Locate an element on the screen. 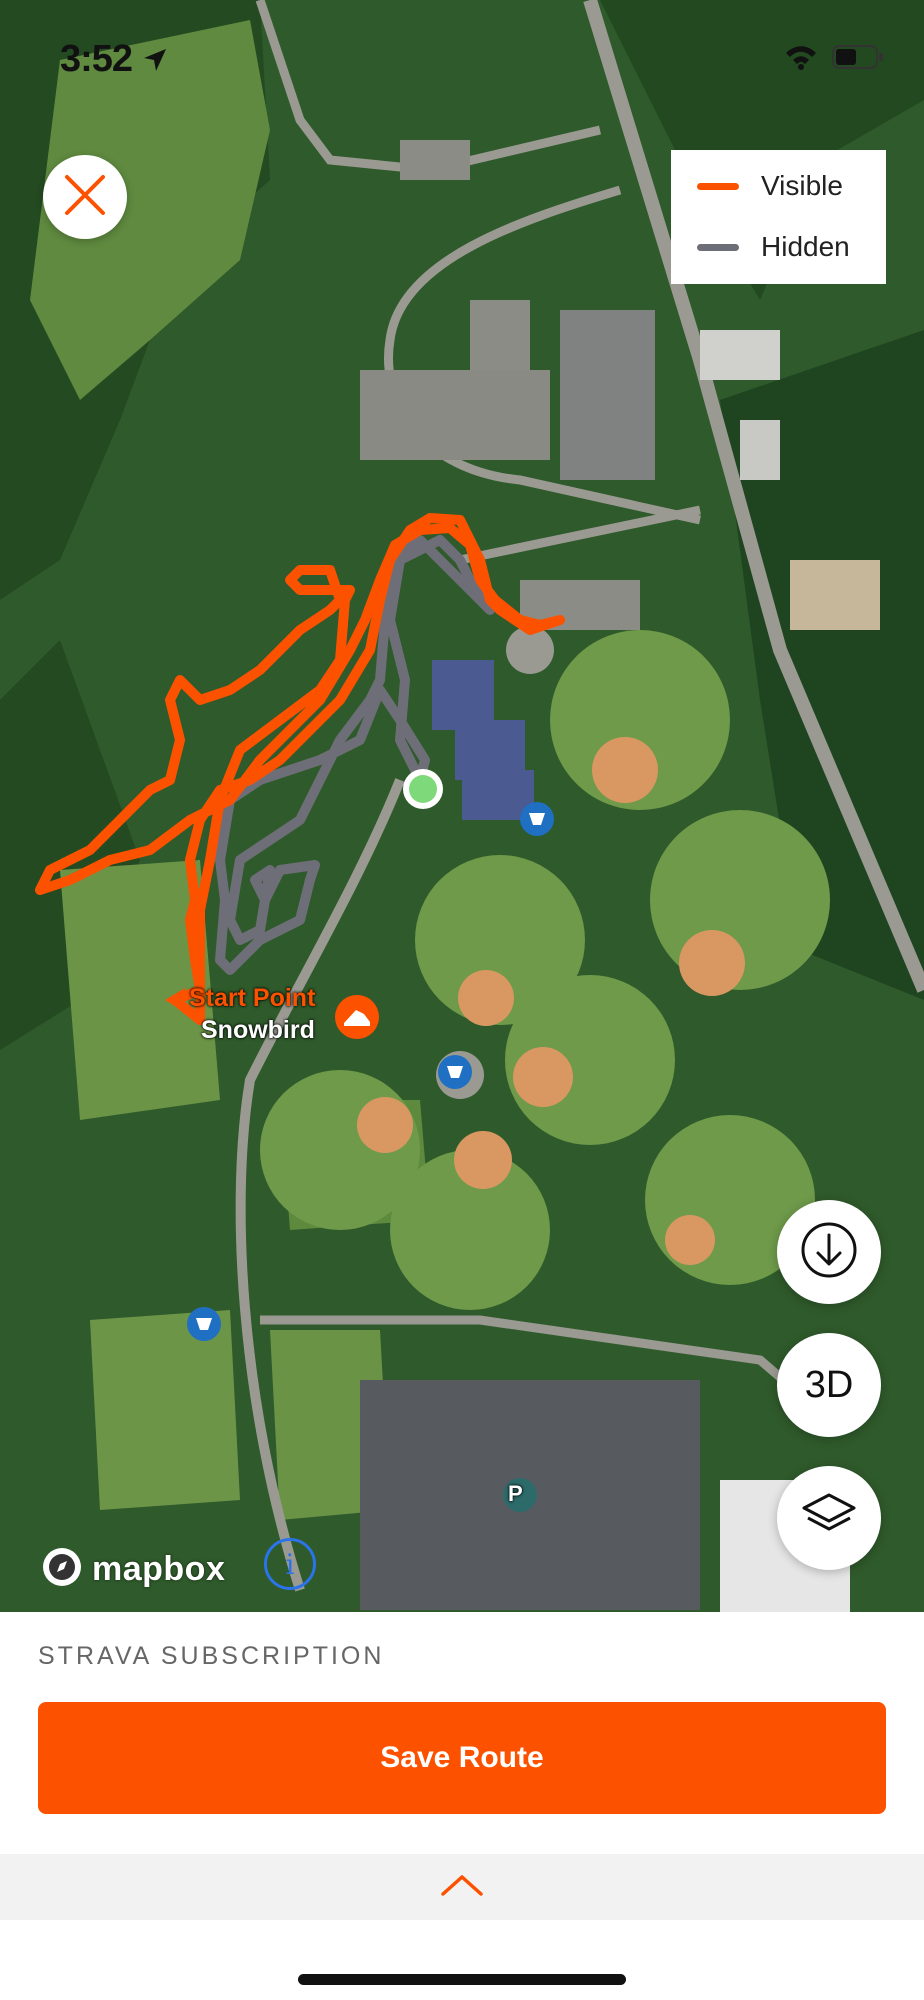 This screenshot has width=924, height=2000. legend-swatch-visible is located at coordinates (718, 186).